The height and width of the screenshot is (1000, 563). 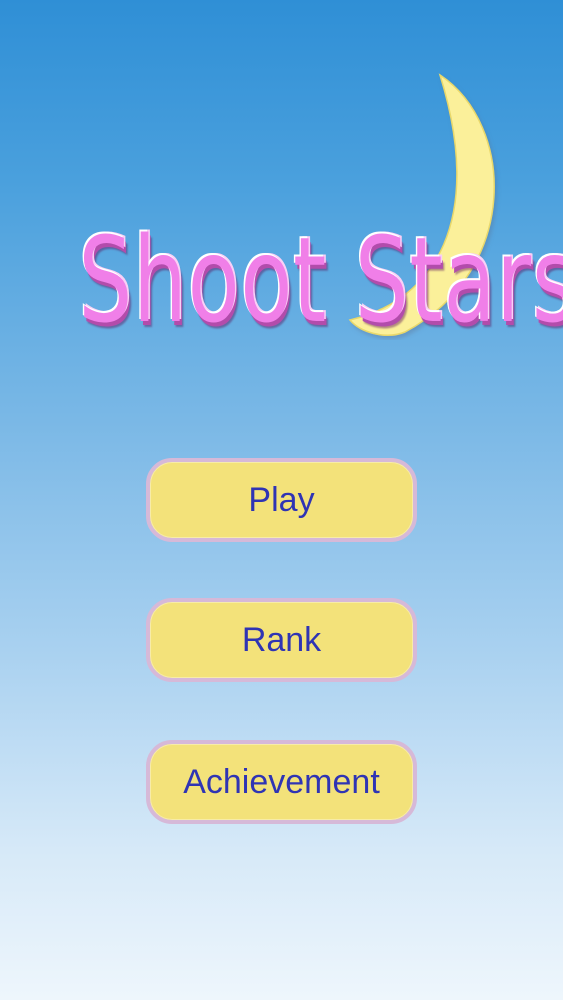 I want to click on achievement-button-label: Achievement, so click(x=281, y=781).